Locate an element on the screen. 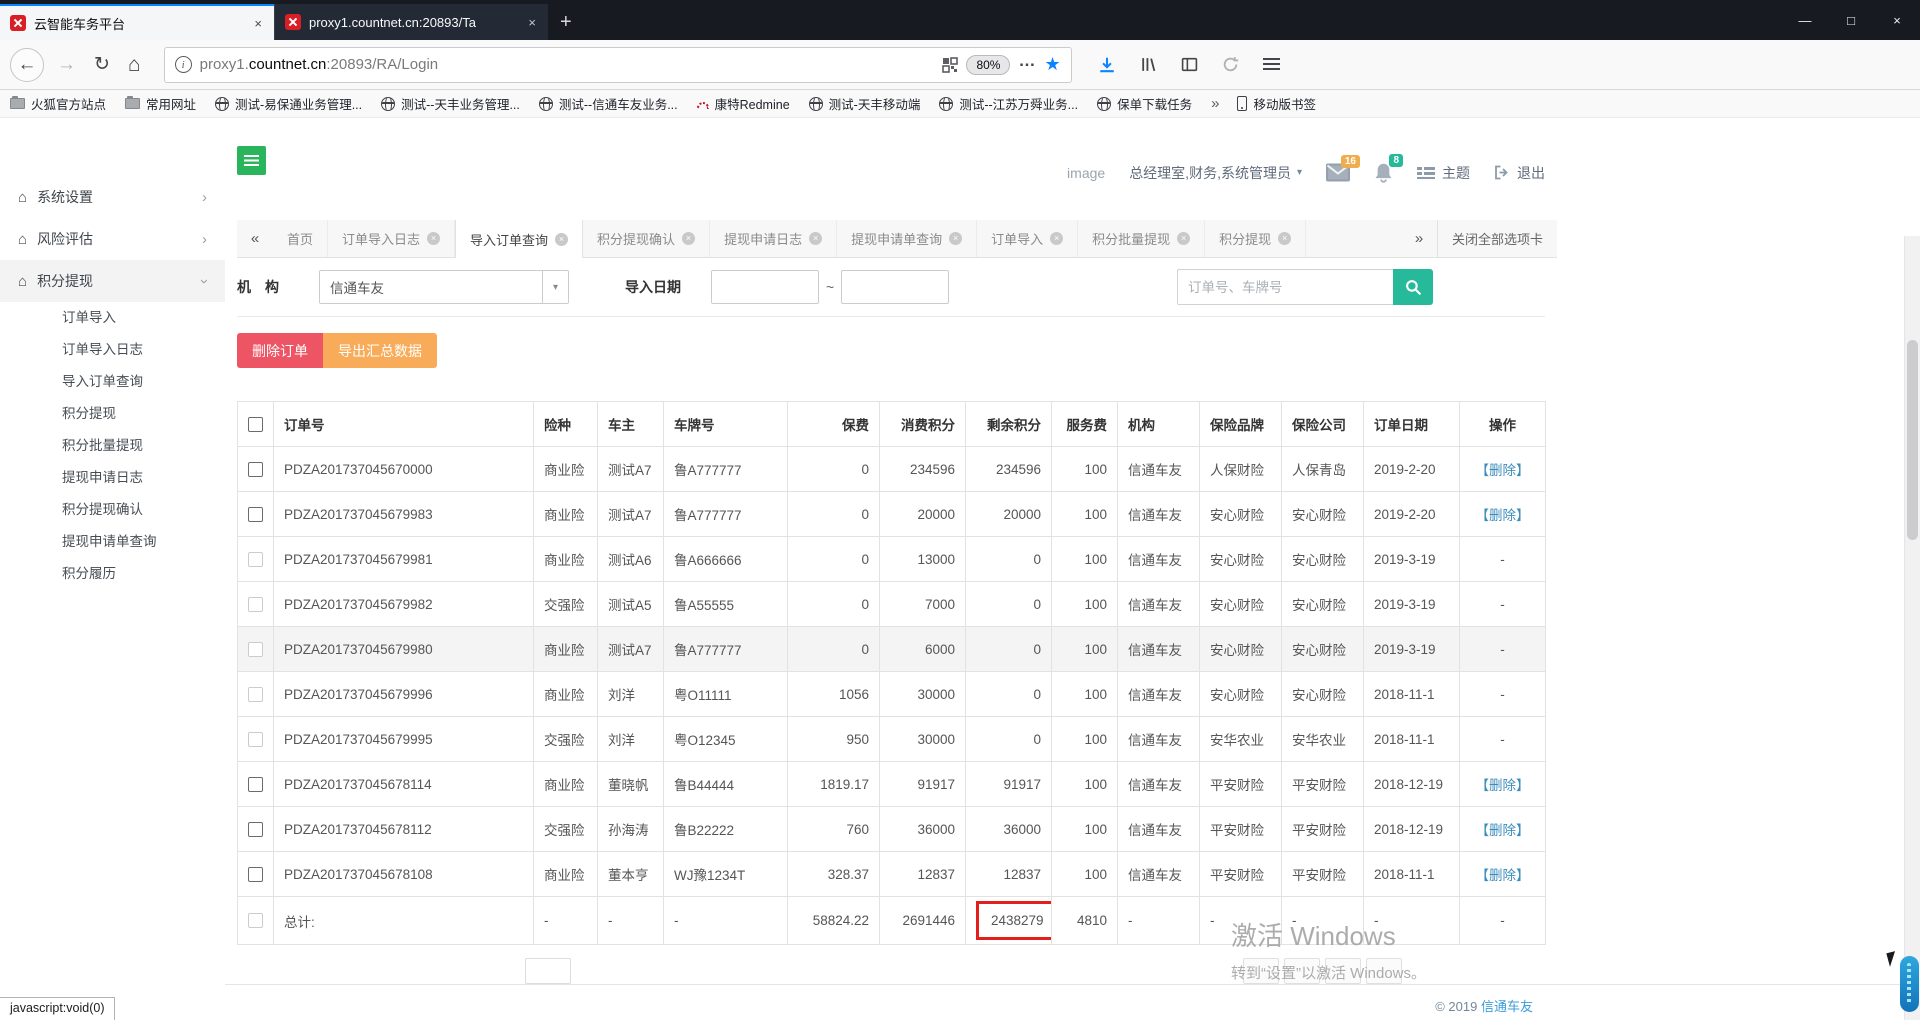 Image resolution: width=1920 pixels, height=1020 pixels. bookmark-item-1: 常用网址 is located at coordinates (160, 103).